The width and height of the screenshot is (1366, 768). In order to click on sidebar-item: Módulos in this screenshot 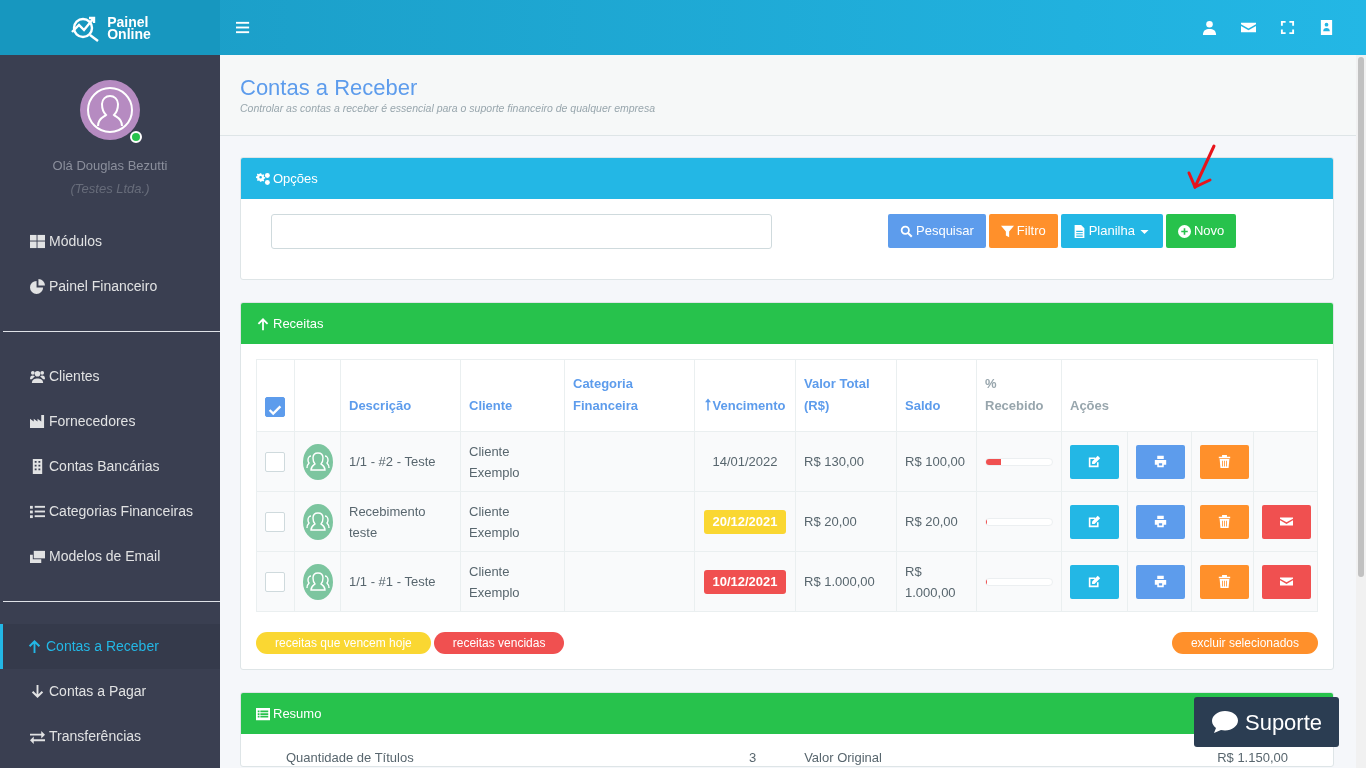, I will do `click(110, 241)`.